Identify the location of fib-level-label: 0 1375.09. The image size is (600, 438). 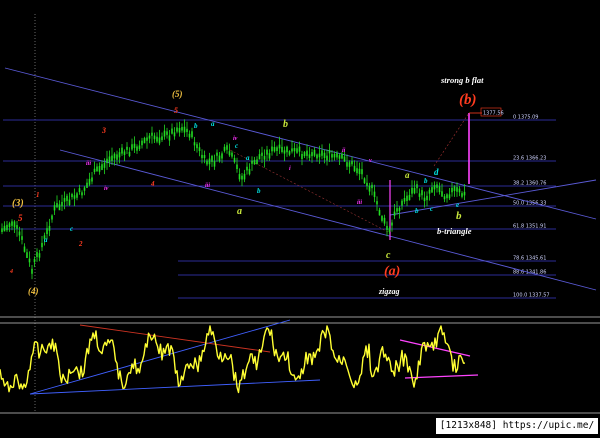
(525, 118).